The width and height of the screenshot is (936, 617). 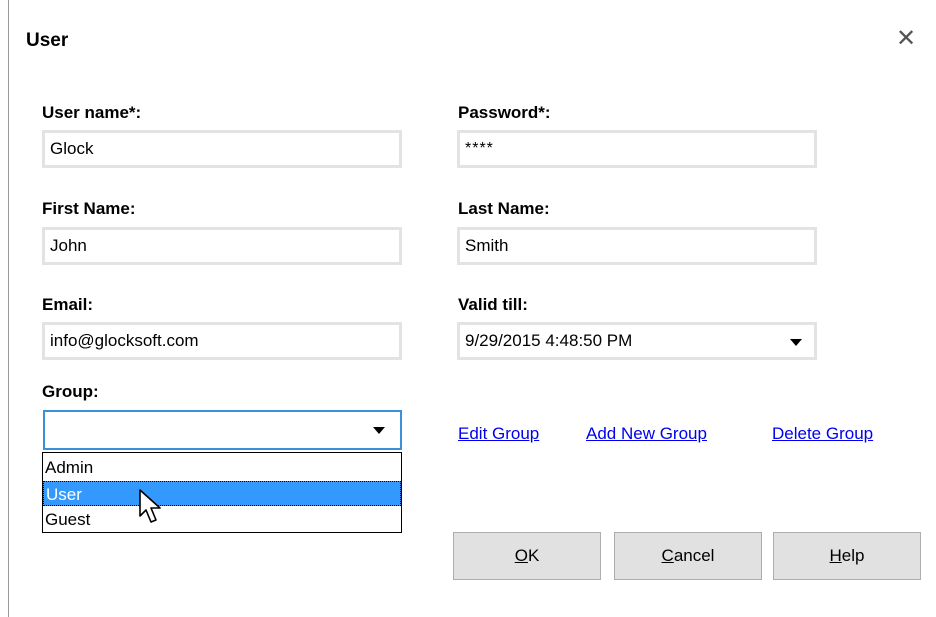 What do you see at coordinates (549, 340) in the screenshot?
I see `validtill-value: 9/29/2015 4:48:50 PM` at bounding box center [549, 340].